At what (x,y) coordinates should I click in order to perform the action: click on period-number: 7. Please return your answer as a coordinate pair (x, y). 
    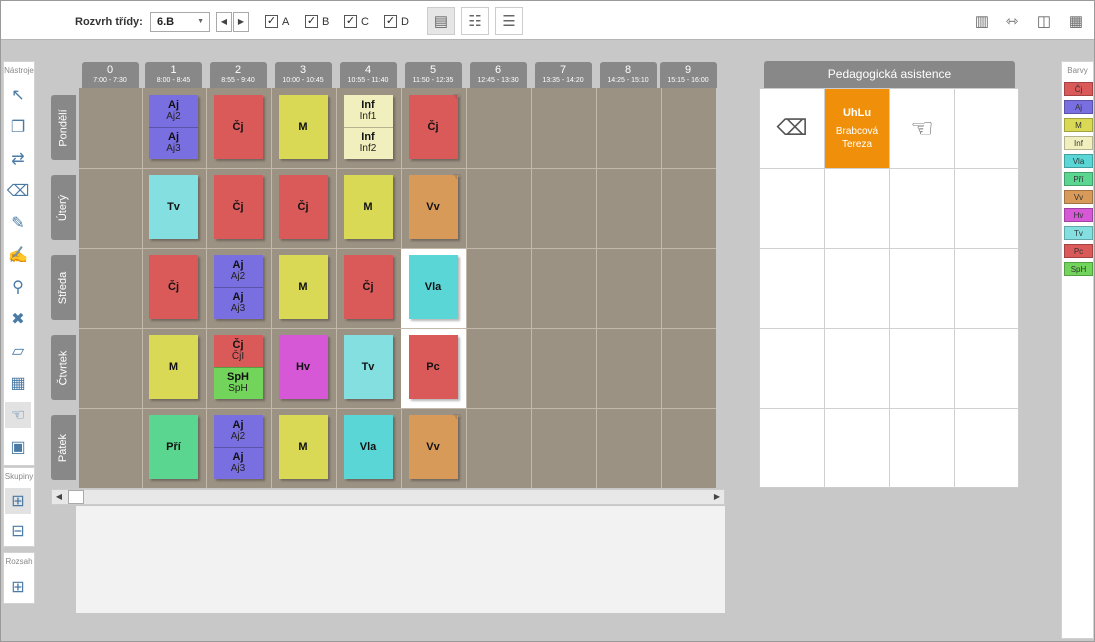
    Looking at the image, I should click on (563, 70).